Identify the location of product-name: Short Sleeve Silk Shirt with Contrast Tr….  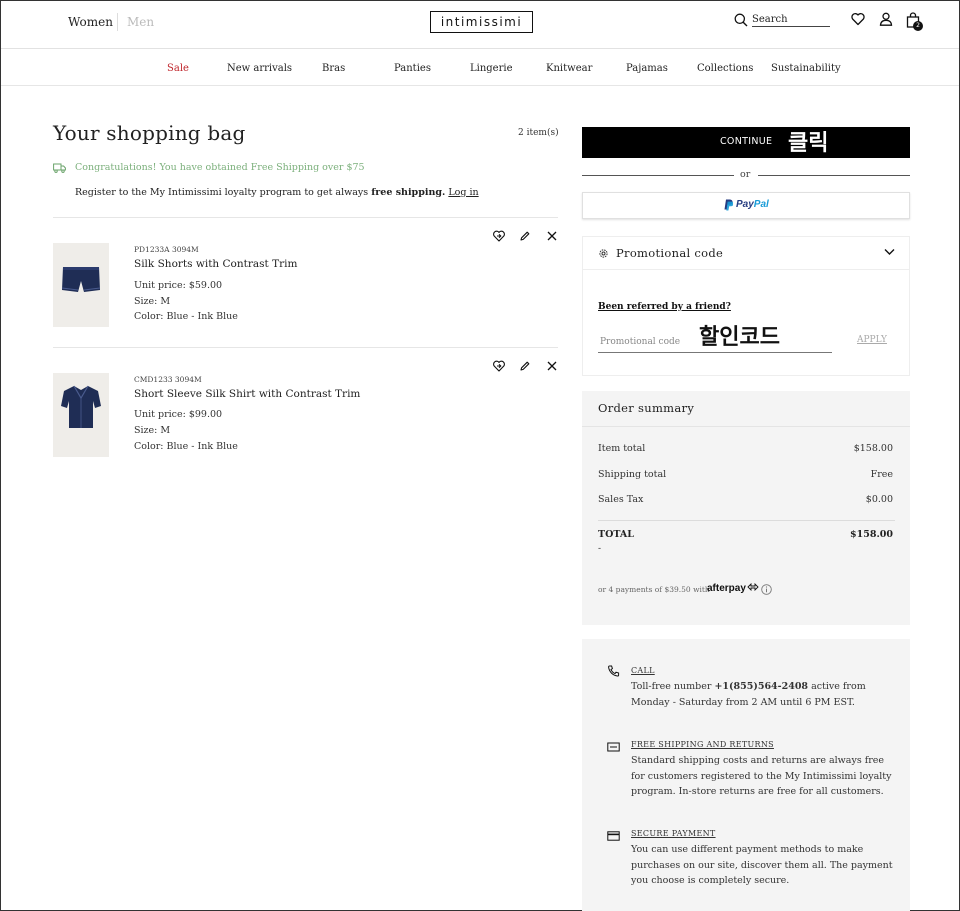
(247, 394).